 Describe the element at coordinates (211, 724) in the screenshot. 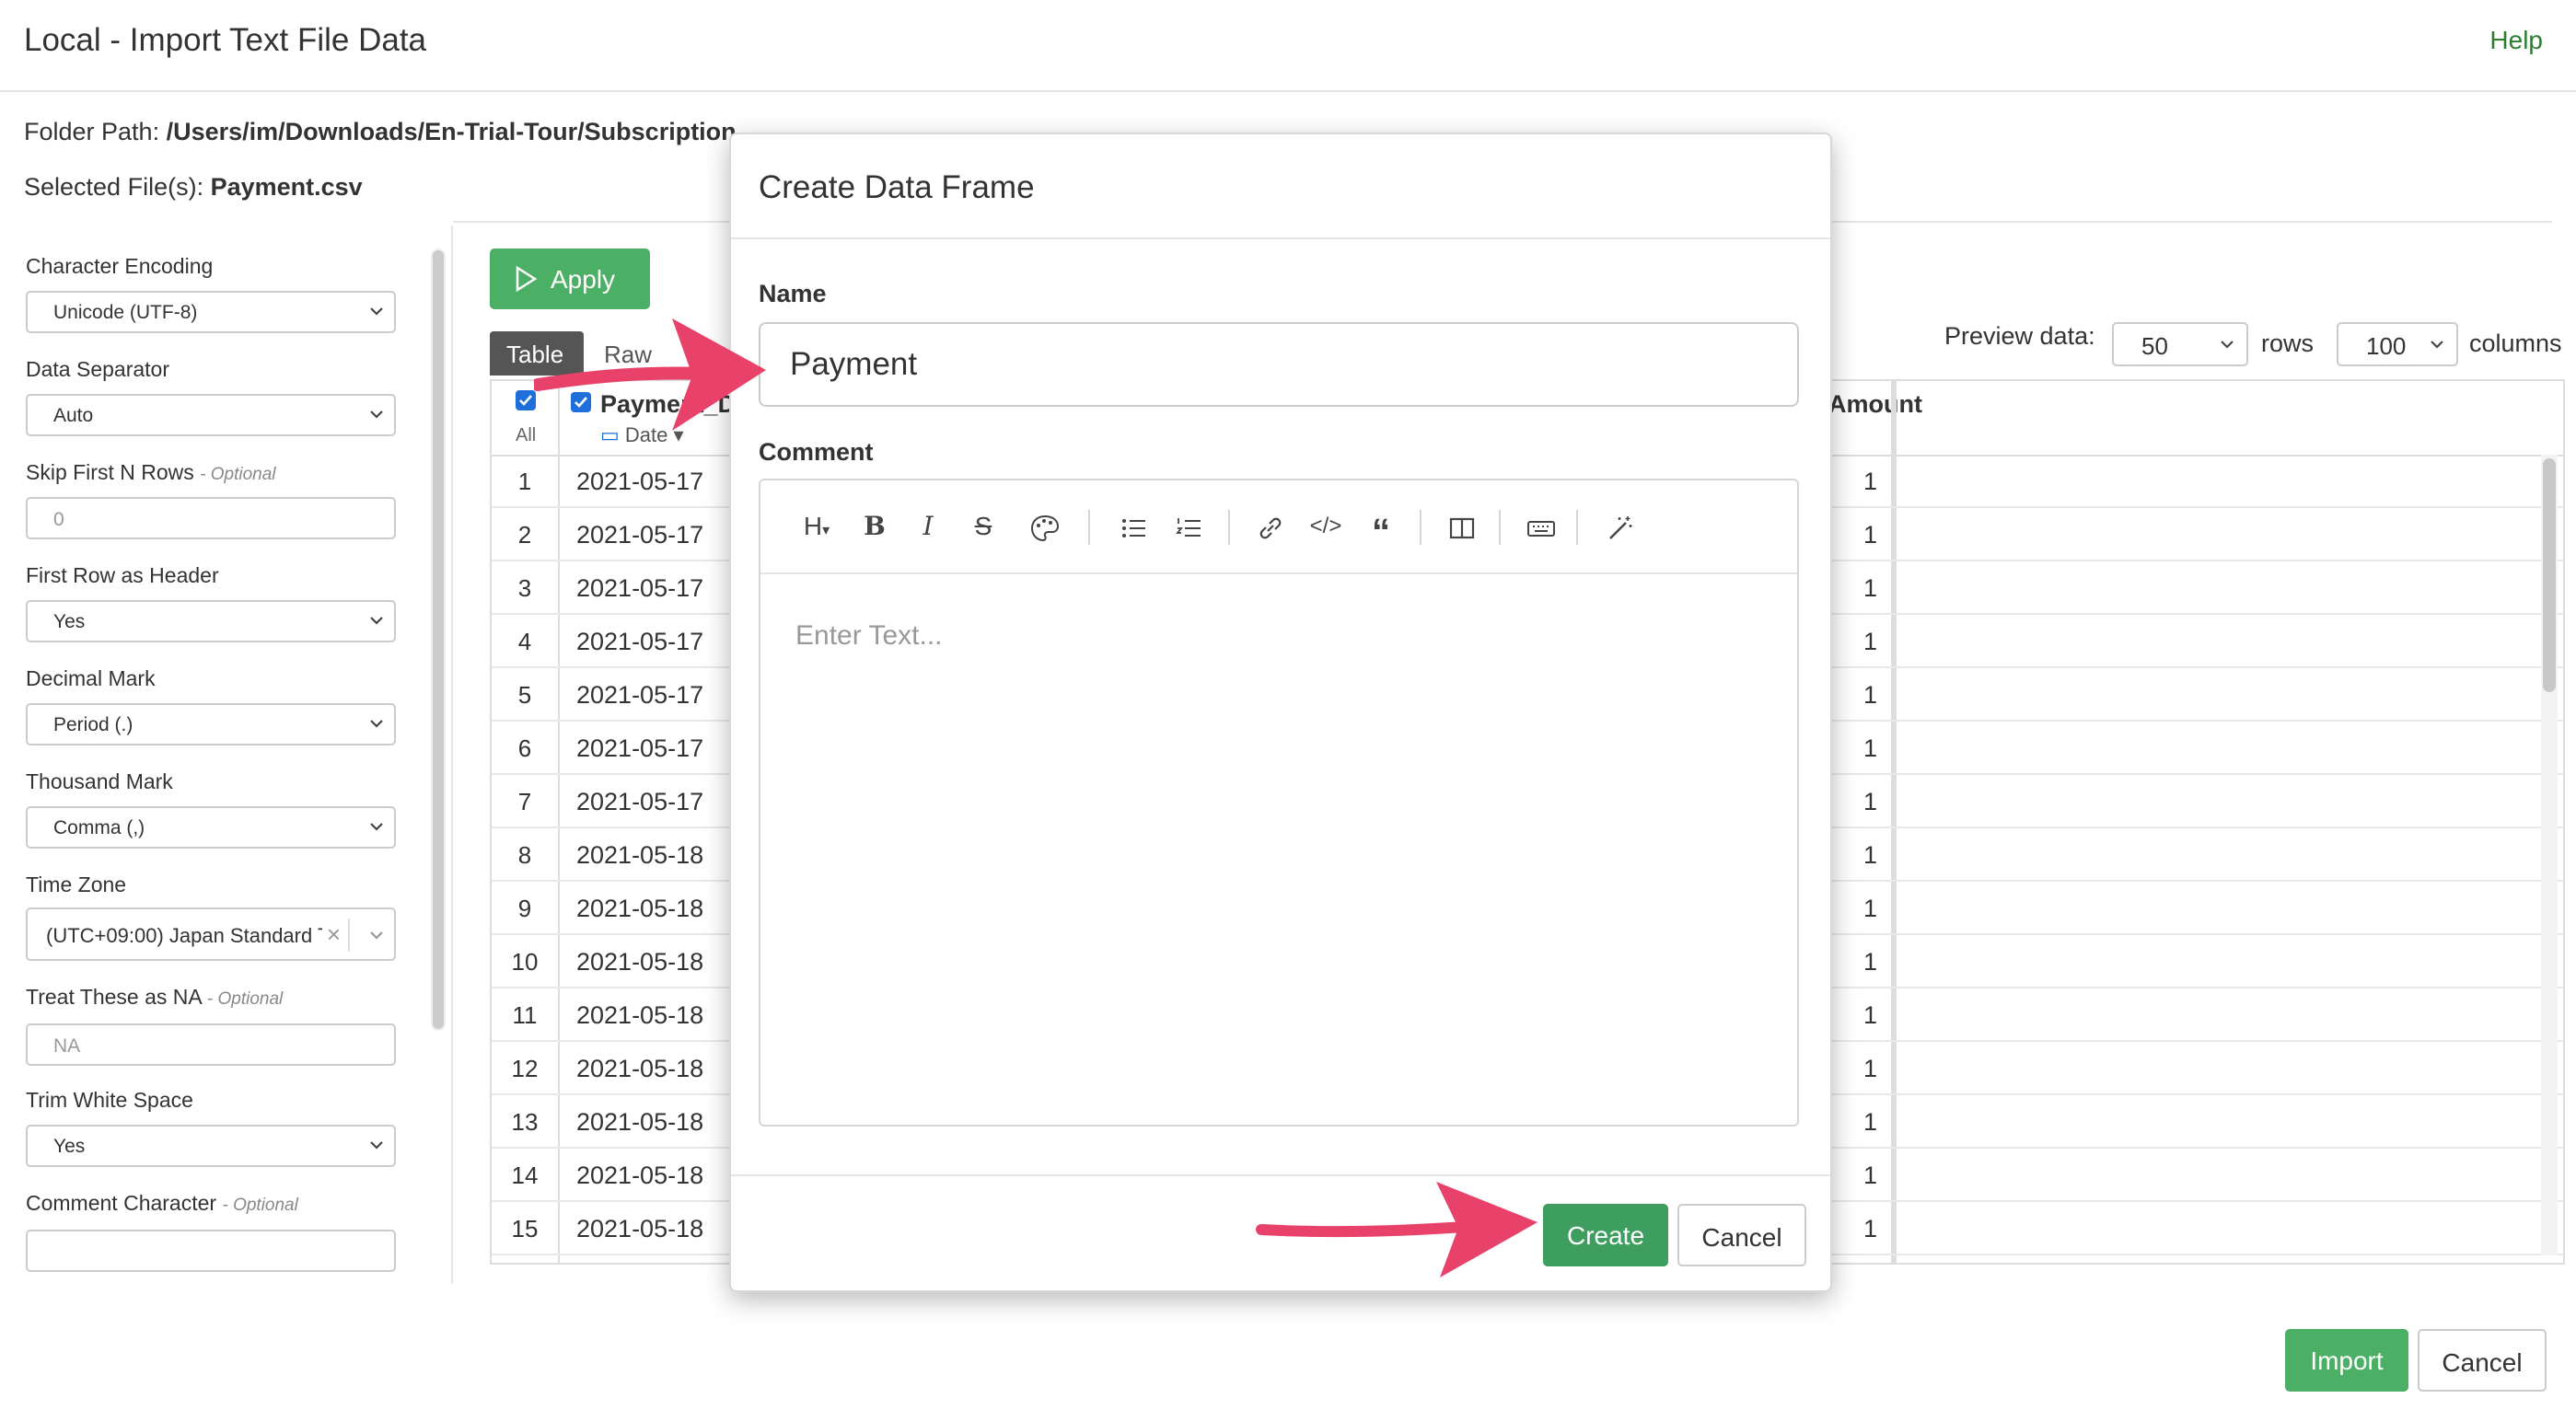

I see `decimal-mark-select: Period (.)` at that location.